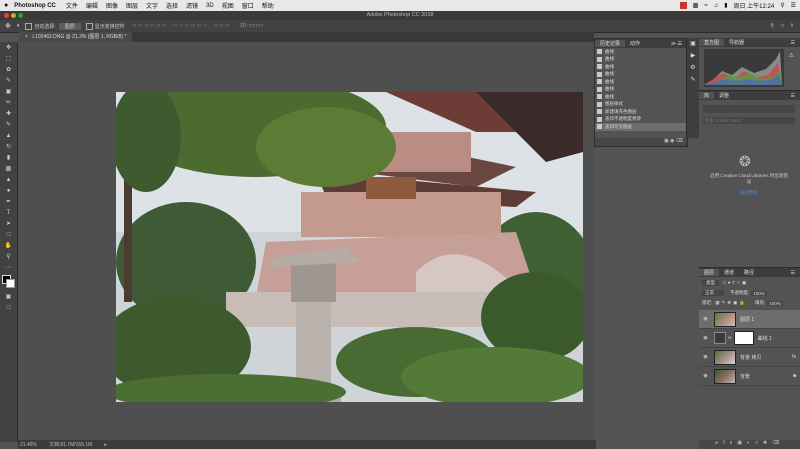 Image resolution: width=800 pixels, height=449 pixels. What do you see at coordinates (749, 319) in the screenshot?
I see `layer-row-selected: ◉ 图层 1` at bounding box center [749, 319].